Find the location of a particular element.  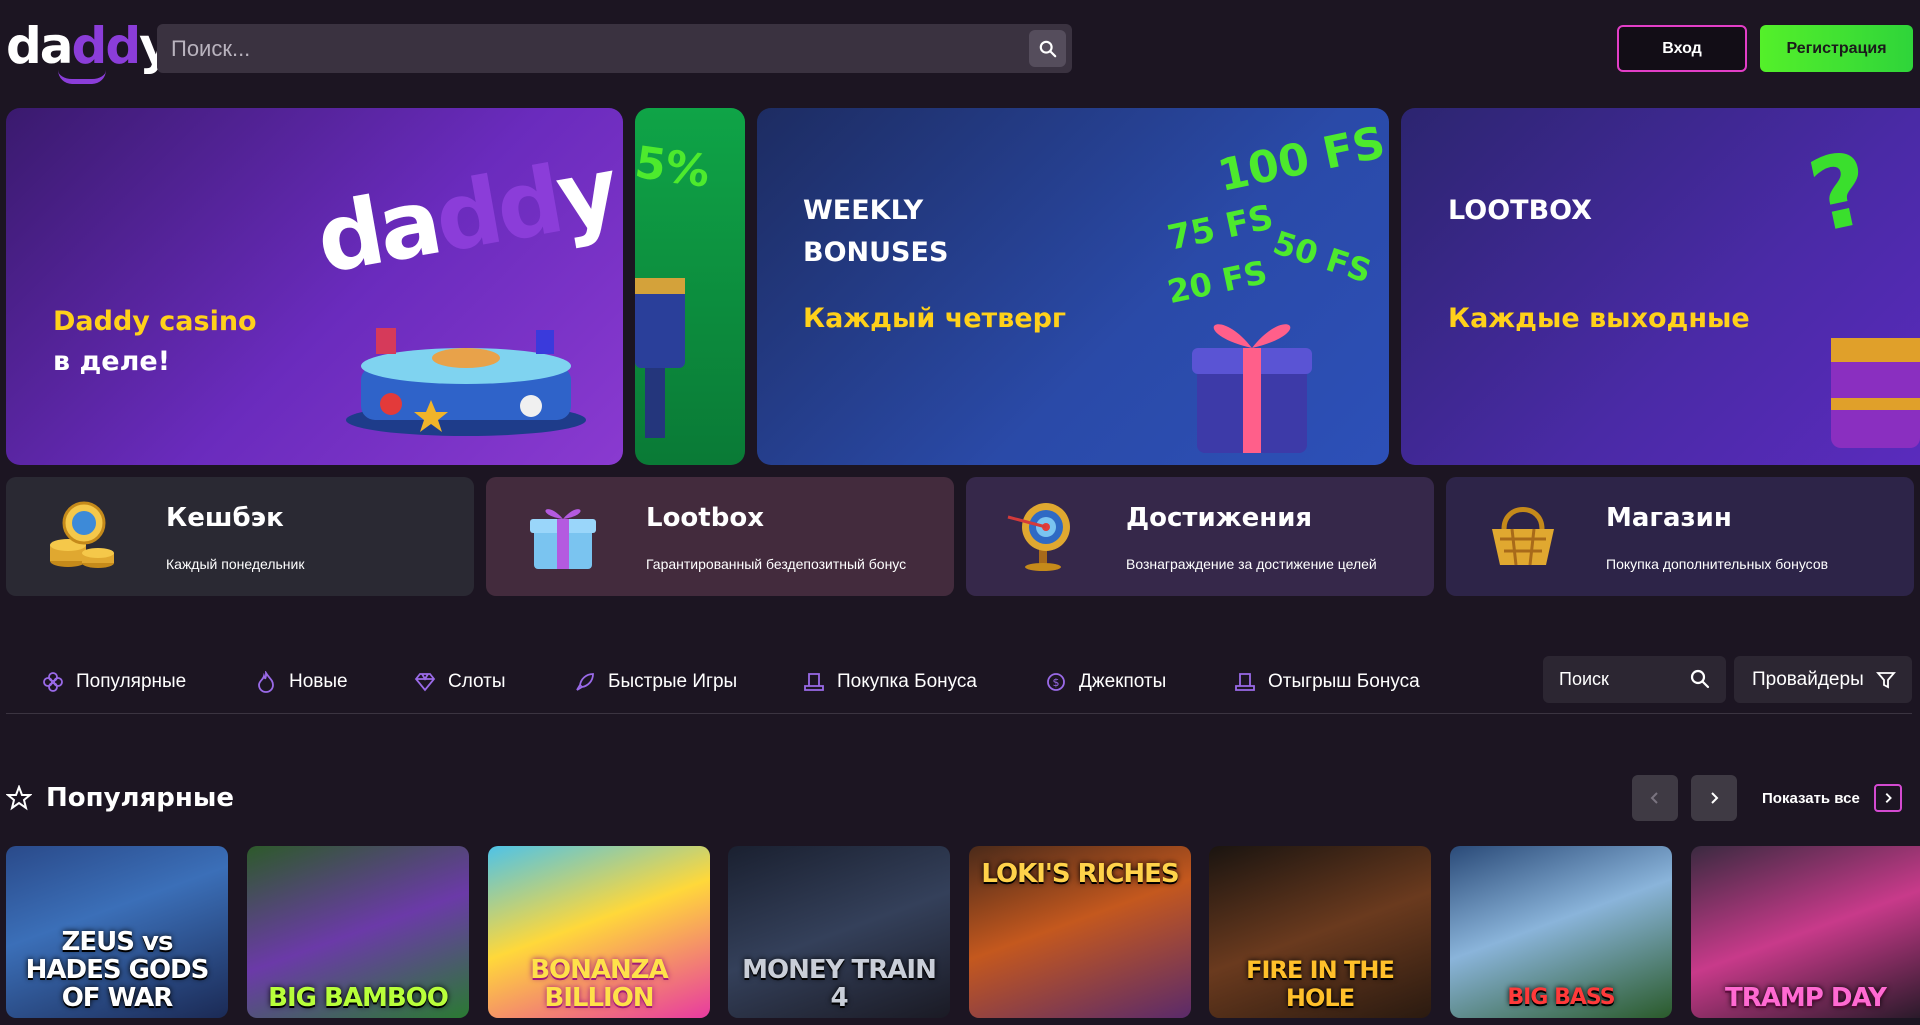

feature-lootbox-subtitle: Гарантированный бездепозитный бонус is located at coordinates (776, 564).